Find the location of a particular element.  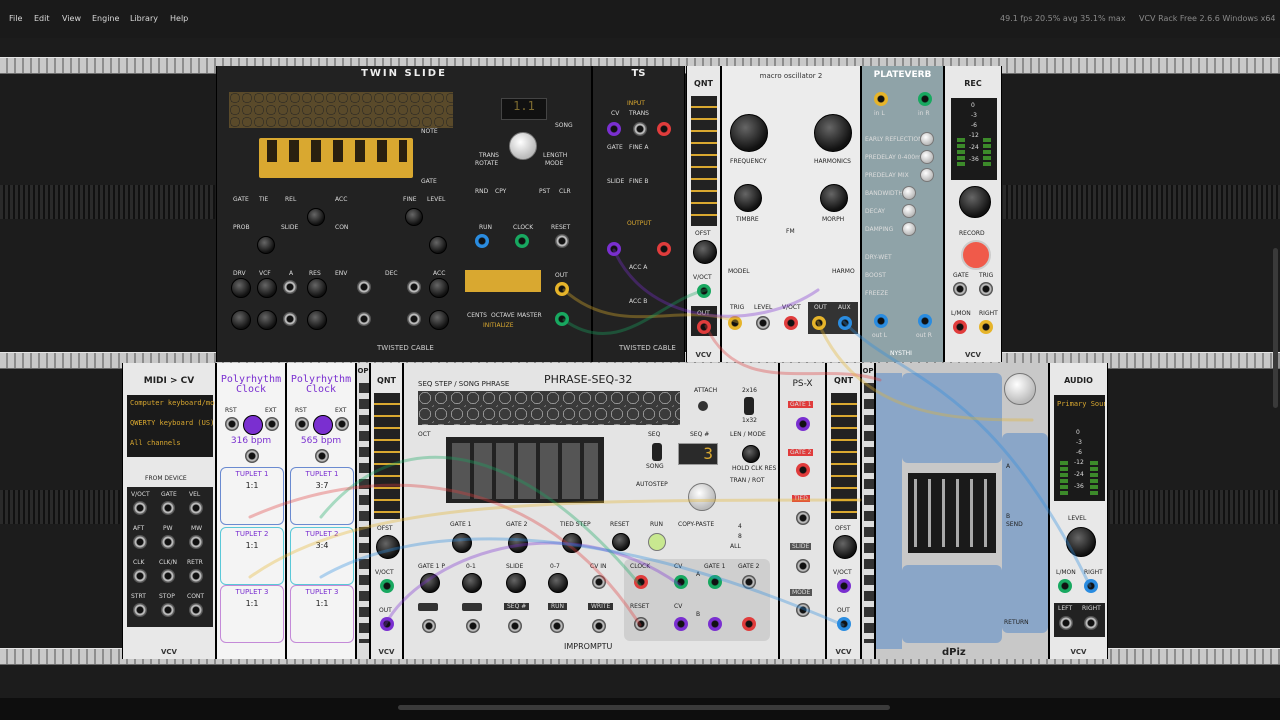

cable-purple is located at coordinates (716, 283).